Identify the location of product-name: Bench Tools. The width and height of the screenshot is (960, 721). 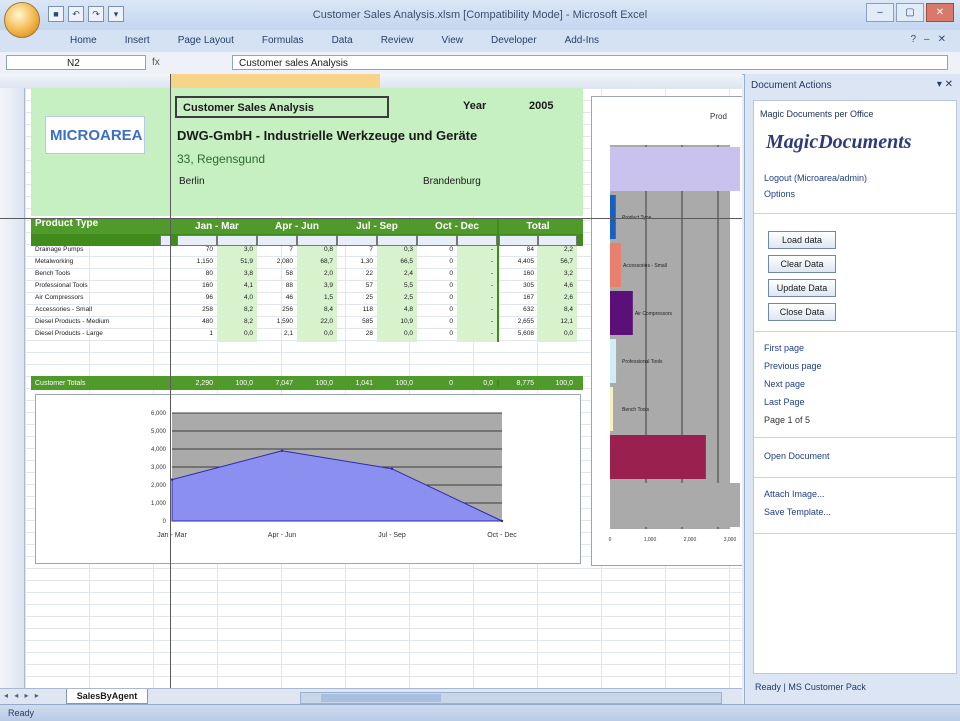
(104, 276).